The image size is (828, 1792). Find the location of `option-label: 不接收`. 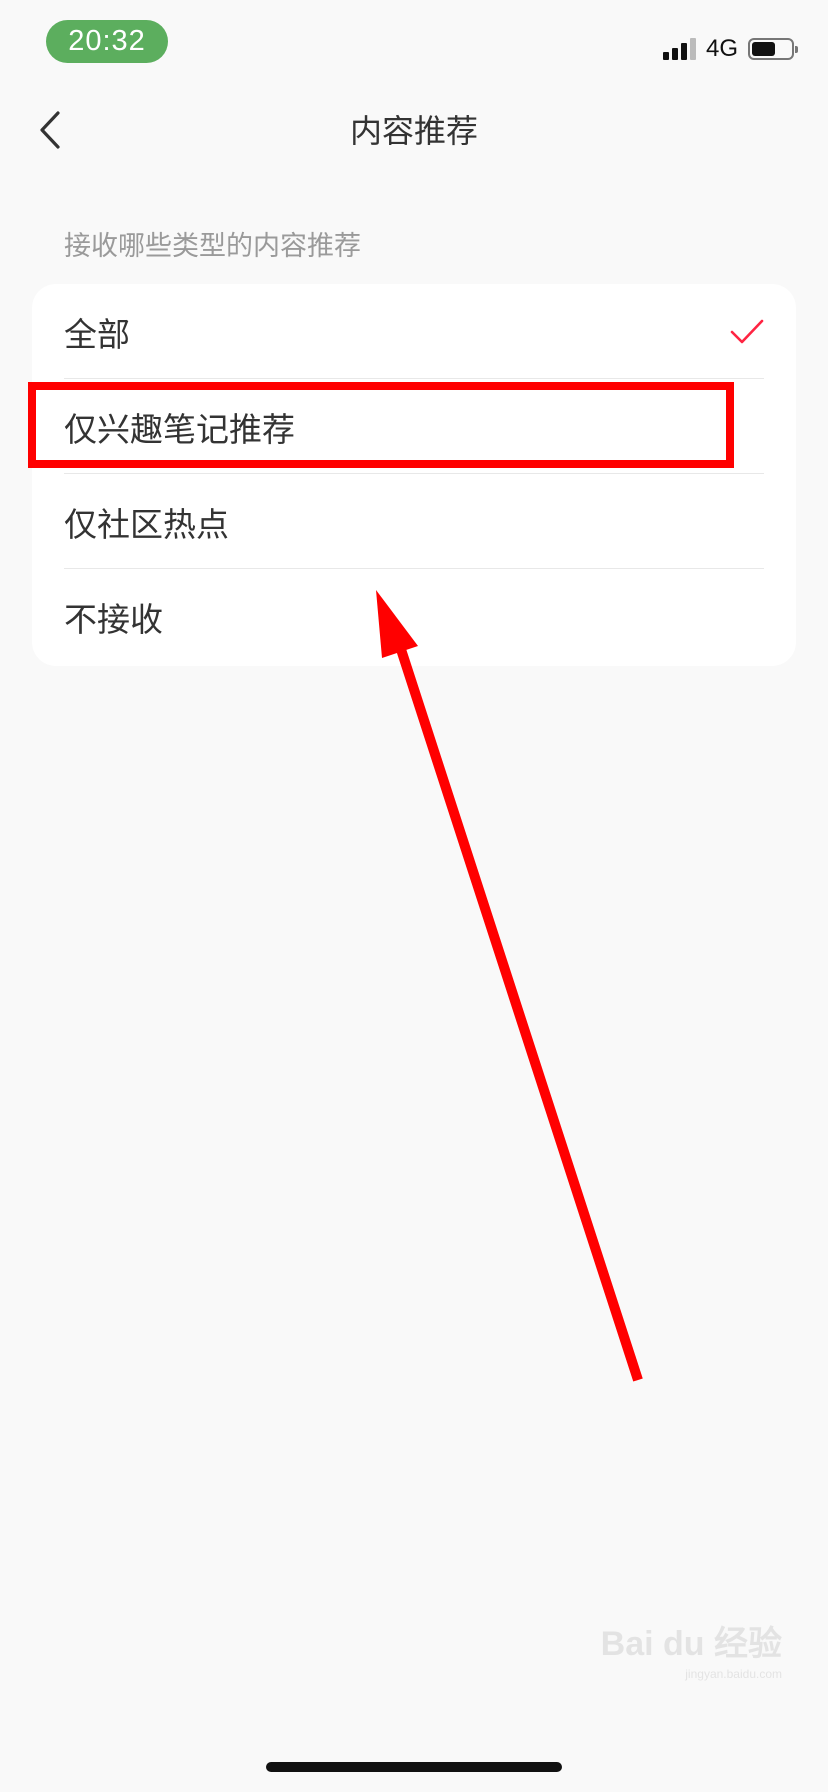

option-label: 不接收 is located at coordinates (113, 619).